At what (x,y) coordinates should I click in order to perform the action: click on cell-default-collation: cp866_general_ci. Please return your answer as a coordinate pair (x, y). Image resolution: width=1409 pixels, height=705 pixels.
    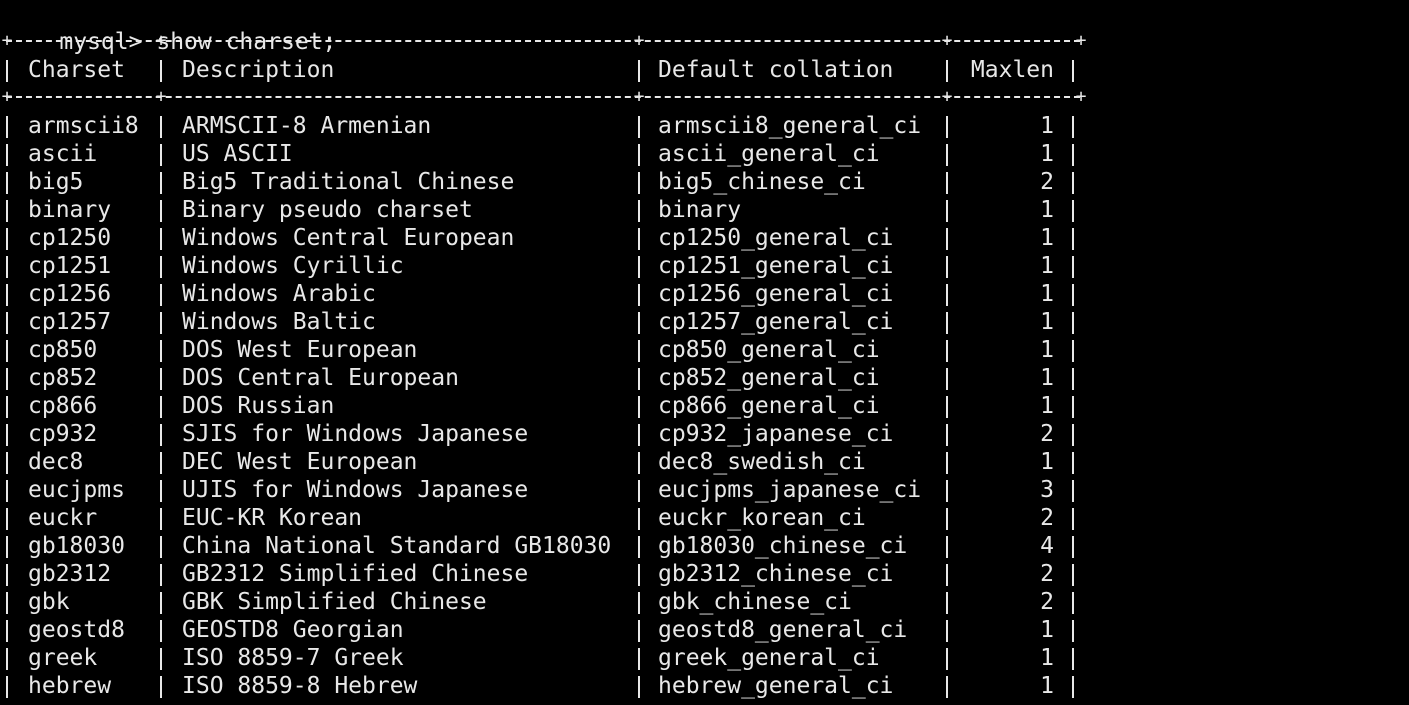
    Looking at the image, I should click on (769, 406).